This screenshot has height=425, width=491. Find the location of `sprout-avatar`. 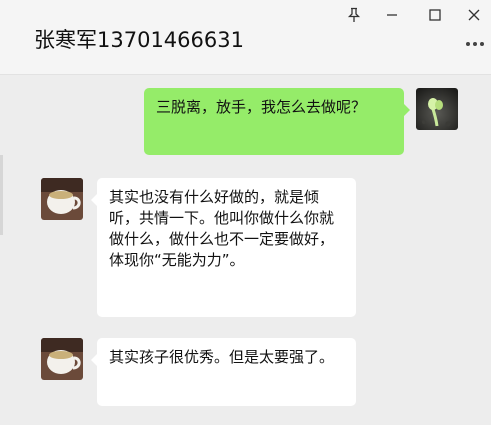

sprout-avatar is located at coordinates (437, 109).